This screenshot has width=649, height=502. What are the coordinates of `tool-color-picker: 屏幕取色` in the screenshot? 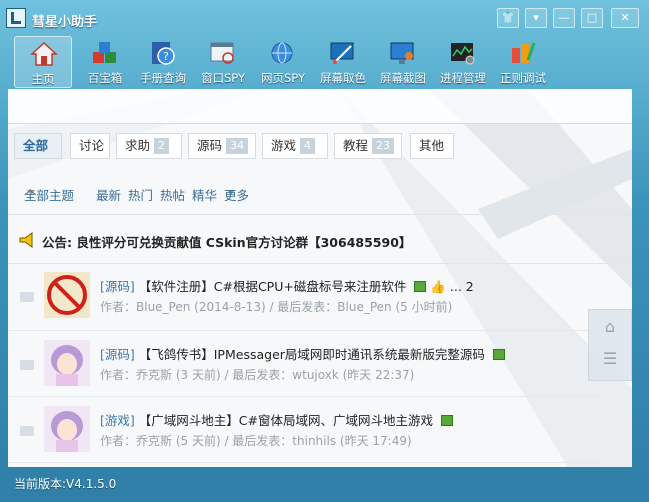 It's located at (343, 62).